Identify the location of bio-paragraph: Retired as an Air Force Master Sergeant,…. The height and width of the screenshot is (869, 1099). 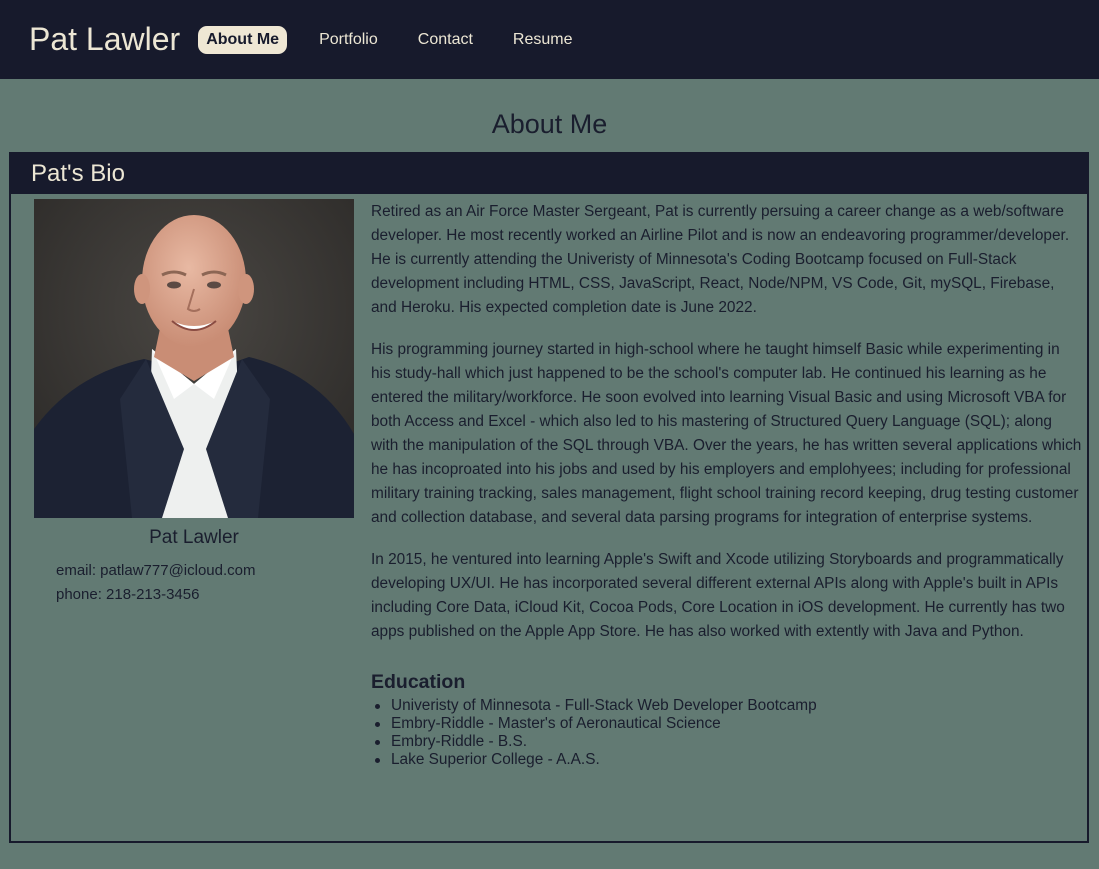
(720, 259).